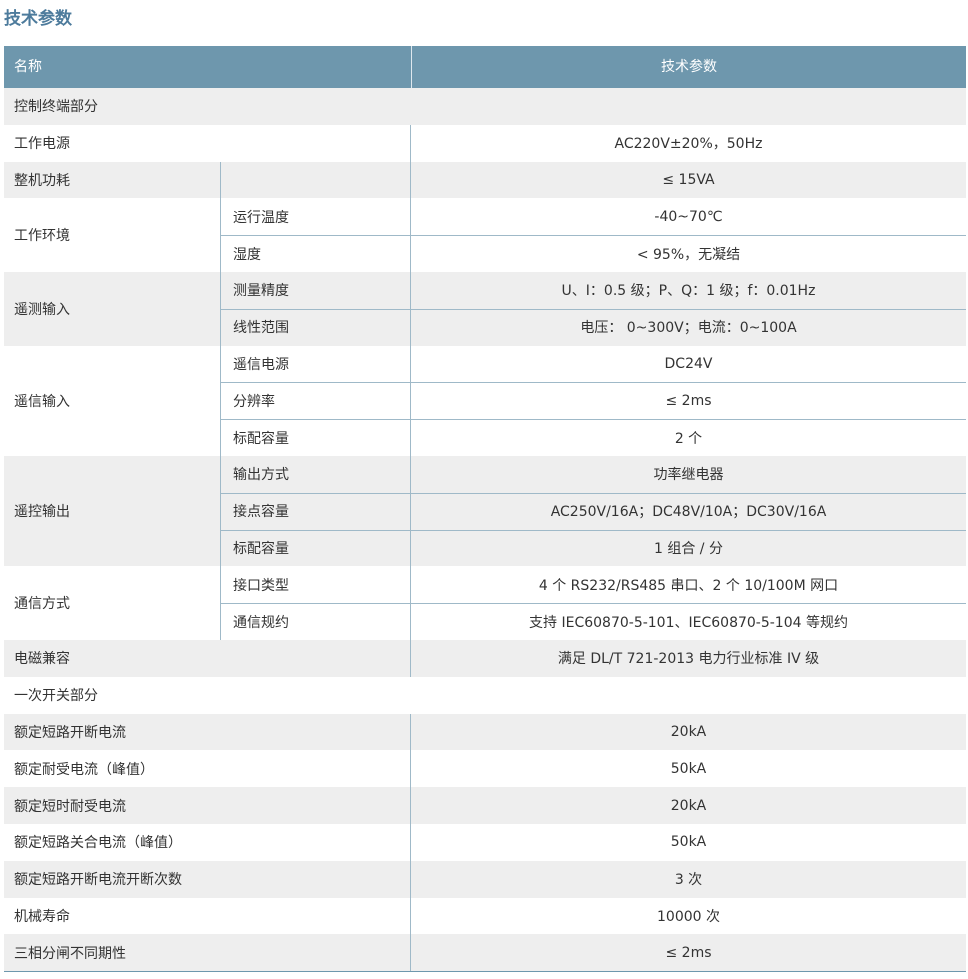  What do you see at coordinates (688, 291) in the screenshot?
I see `param-value: U、I：0.5 级；P、Q：1 级；f：0.01Hz` at bounding box center [688, 291].